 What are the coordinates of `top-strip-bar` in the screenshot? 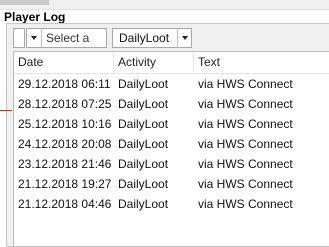 It's located at (24, 2).